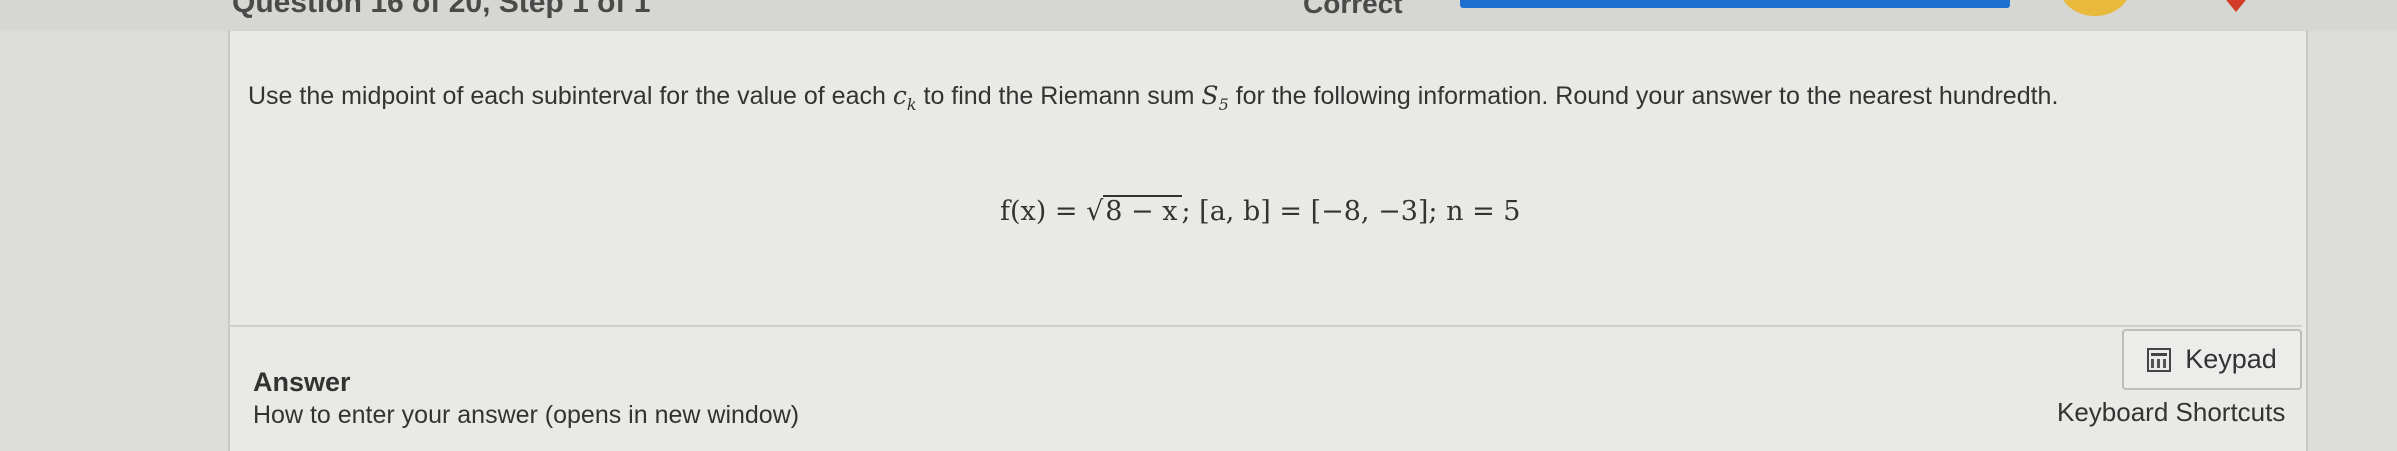  What do you see at coordinates (2159, 359) in the screenshot?
I see `keypad-icon` at bounding box center [2159, 359].